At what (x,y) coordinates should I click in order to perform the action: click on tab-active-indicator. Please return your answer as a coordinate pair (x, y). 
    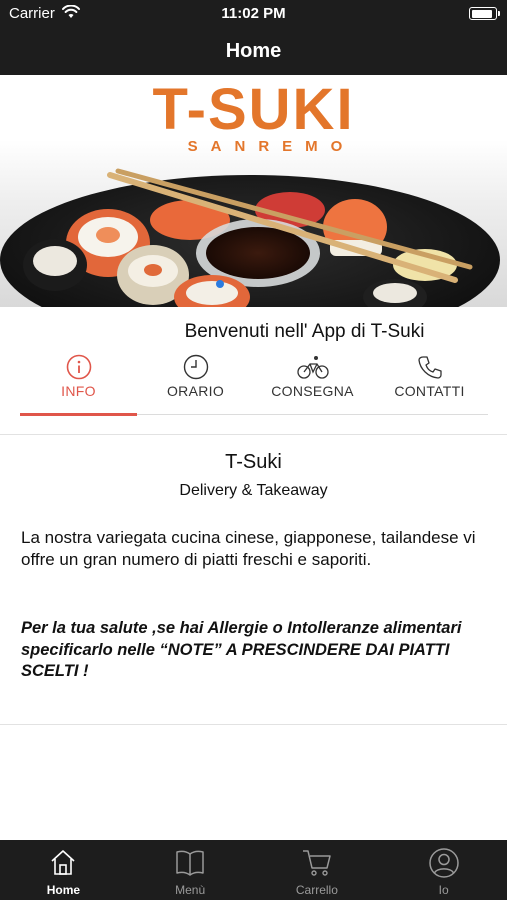
    Looking at the image, I should click on (78, 414).